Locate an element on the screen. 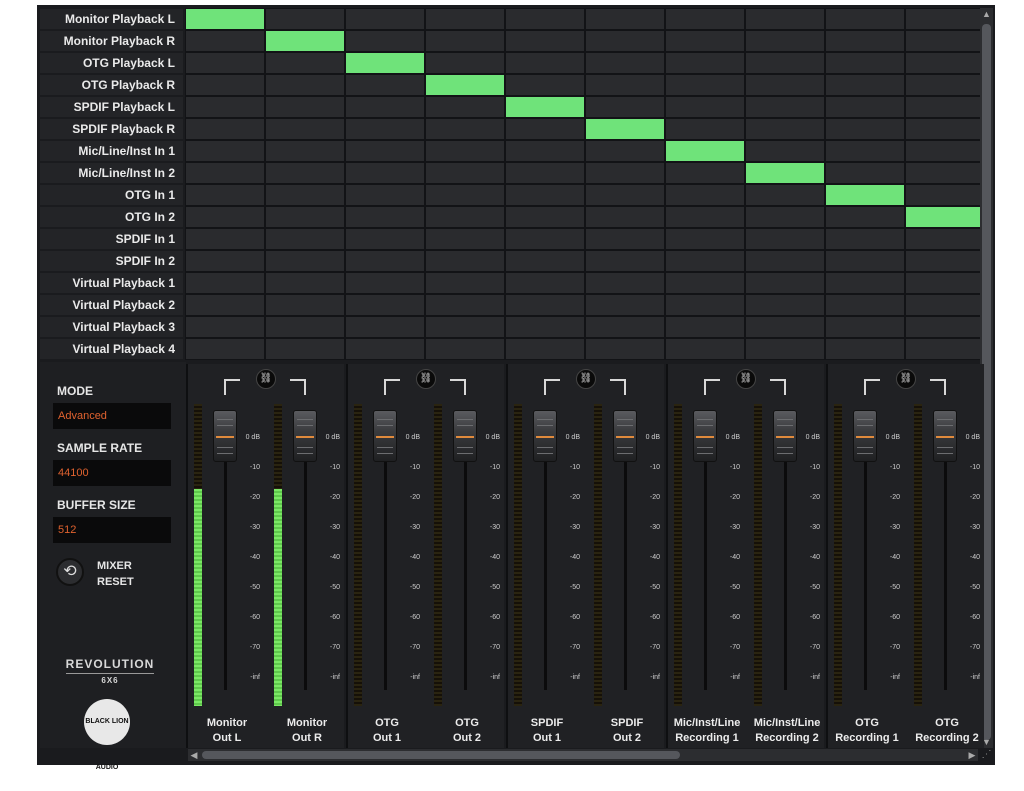 The width and height of the screenshot is (1024, 791). mode-select: Advanced is located at coordinates (112, 416).